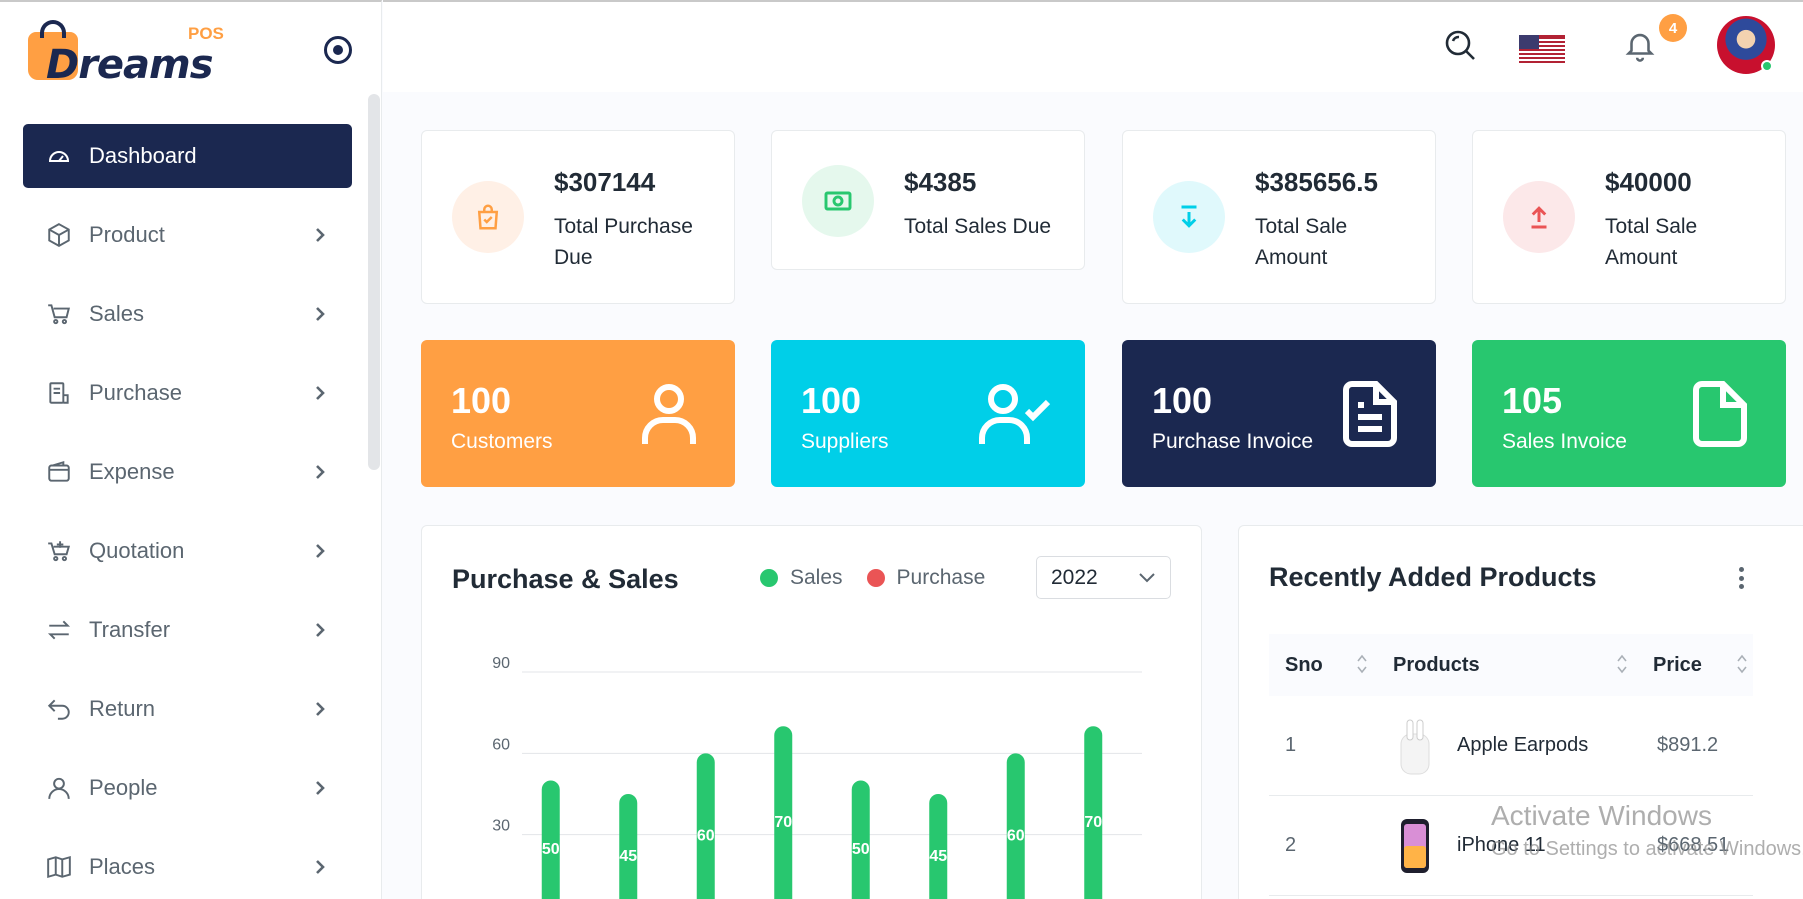 This screenshot has height=899, width=1803. What do you see at coordinates (338, 50) in the screenshot?
I see `sidebar-toggle-icon` at bounding box center [338, 50].